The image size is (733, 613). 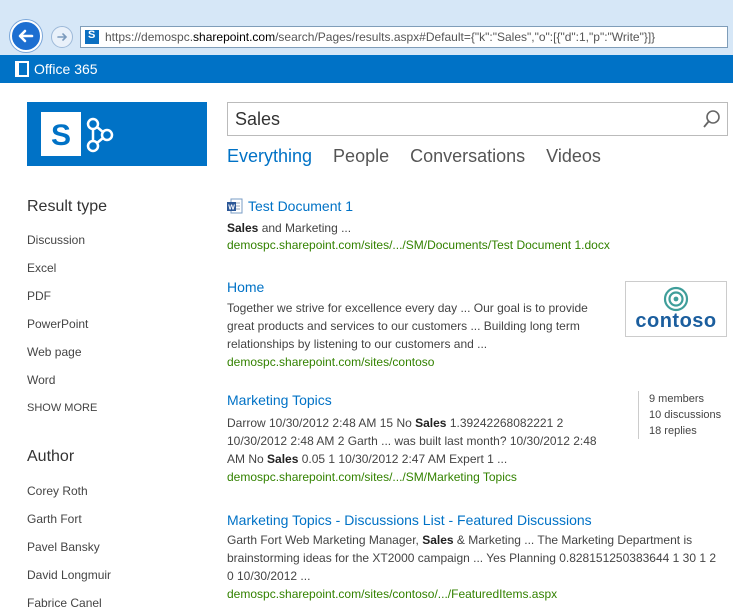 What do you see at coordinates (61, 135) in the screenshot?
I see `svg-text: S` at bounding box center [61, 135].